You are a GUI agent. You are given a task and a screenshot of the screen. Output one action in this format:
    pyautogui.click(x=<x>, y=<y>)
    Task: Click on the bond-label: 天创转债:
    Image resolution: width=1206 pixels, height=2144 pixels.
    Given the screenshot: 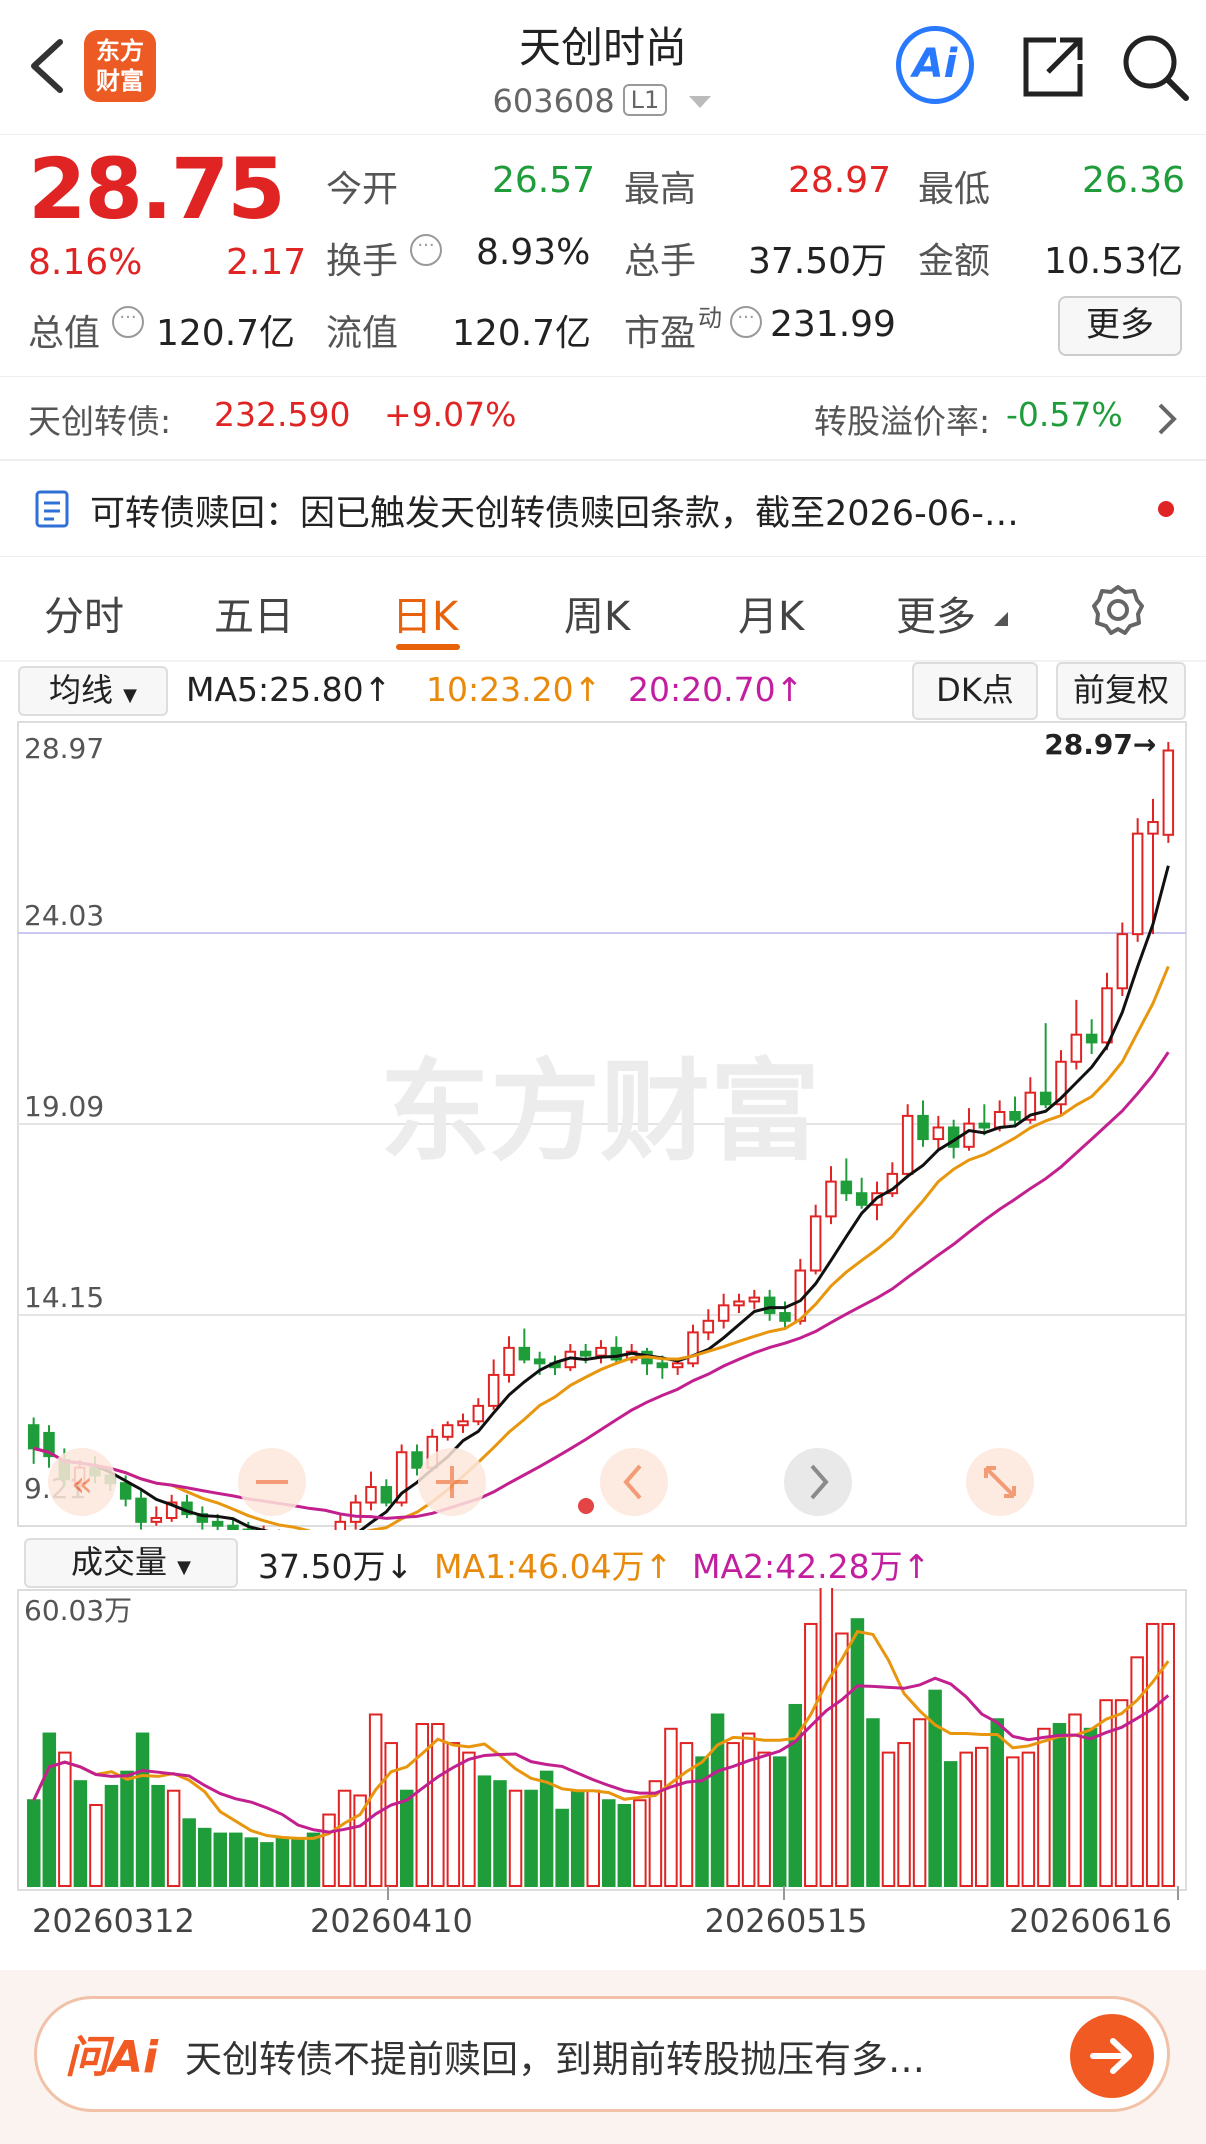 What is the action you would take?
    pyautogui.click(x=100, y=421)
    